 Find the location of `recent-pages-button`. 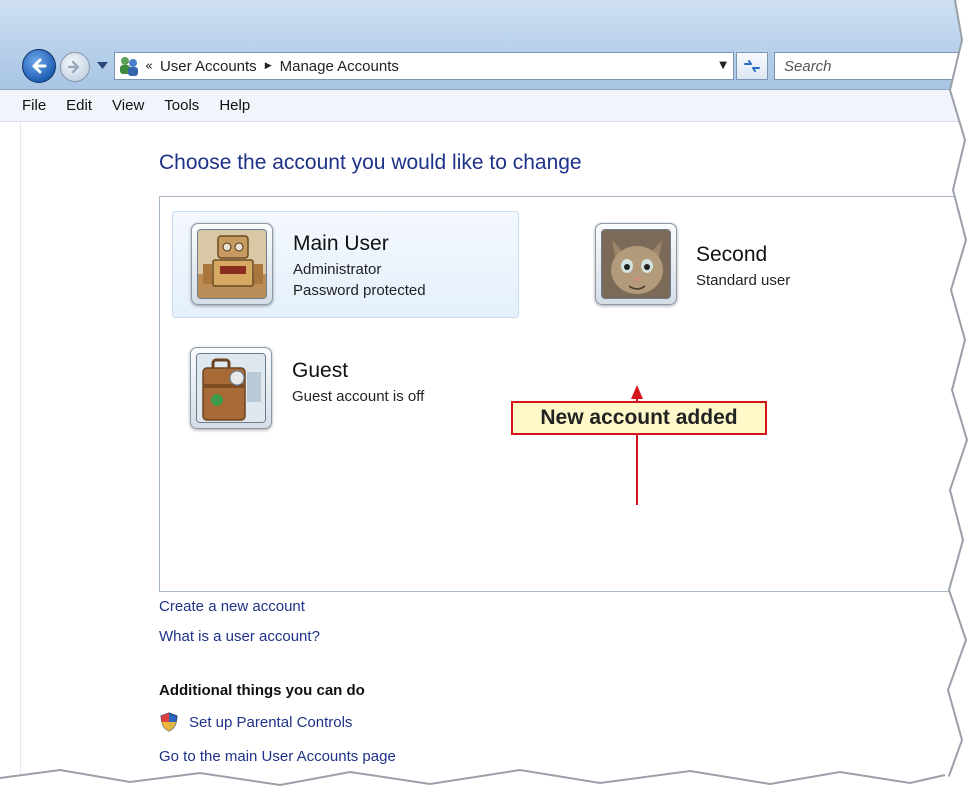

recent-pages-button is located at coordinates (102, 66).